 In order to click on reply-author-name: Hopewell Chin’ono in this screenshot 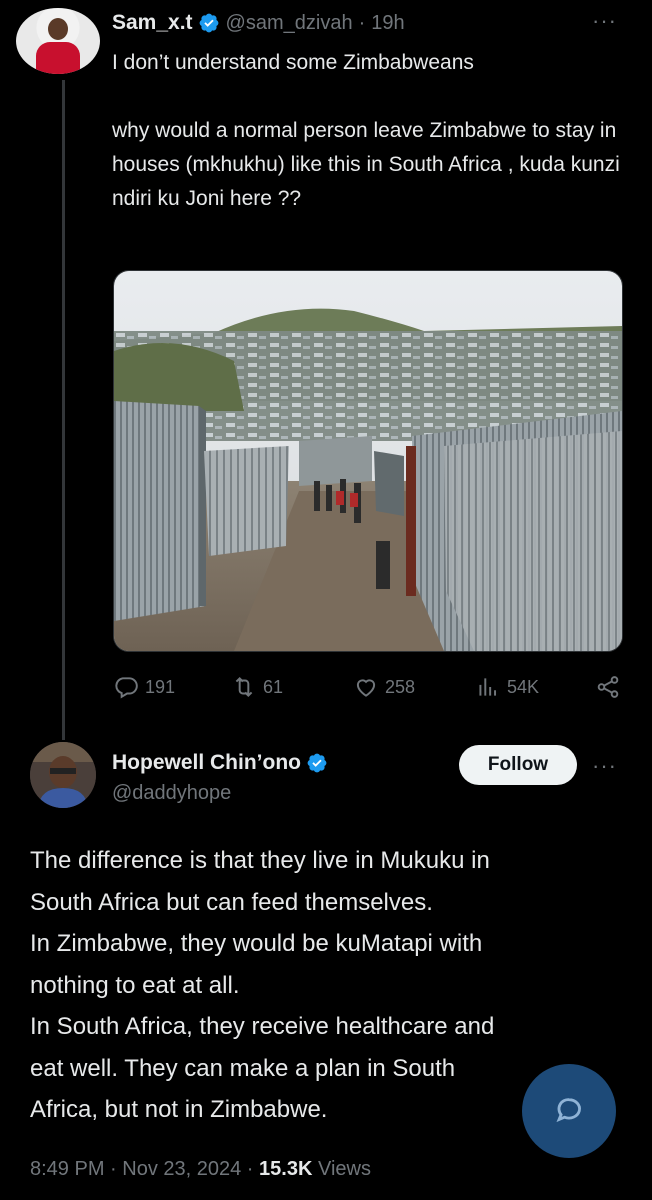, I will do `click(206, 763)`.